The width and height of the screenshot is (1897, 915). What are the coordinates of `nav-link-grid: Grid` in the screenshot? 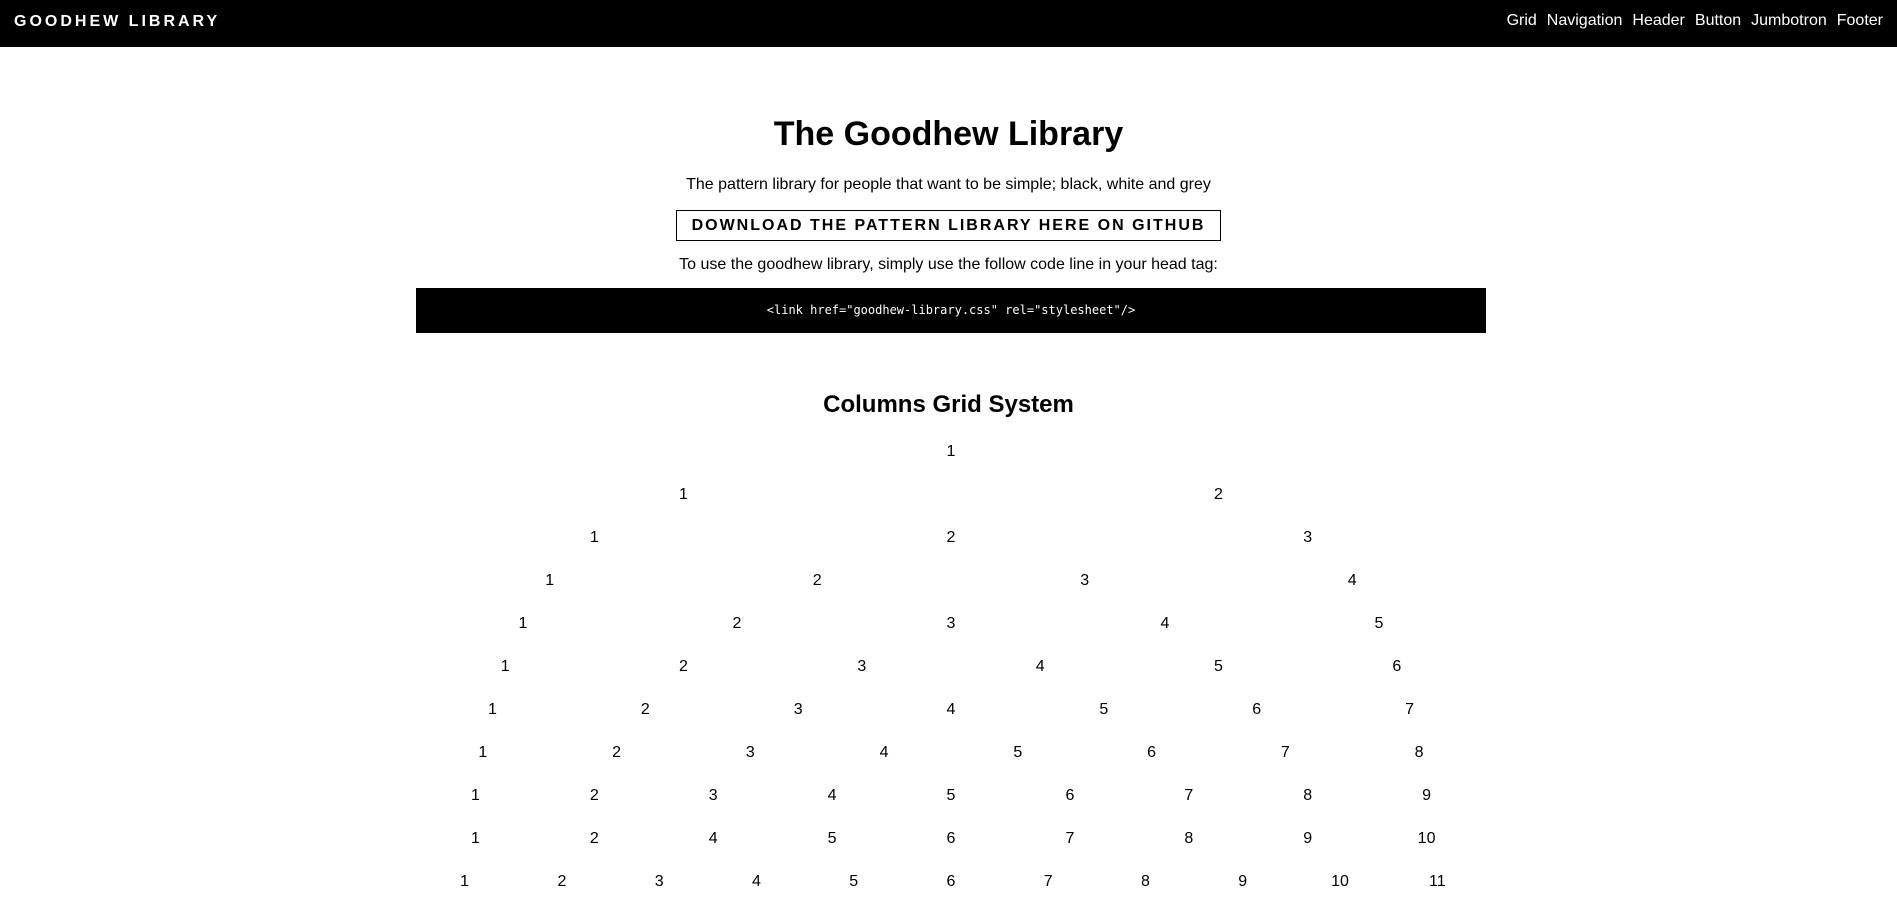 It's located at (1522, 21).